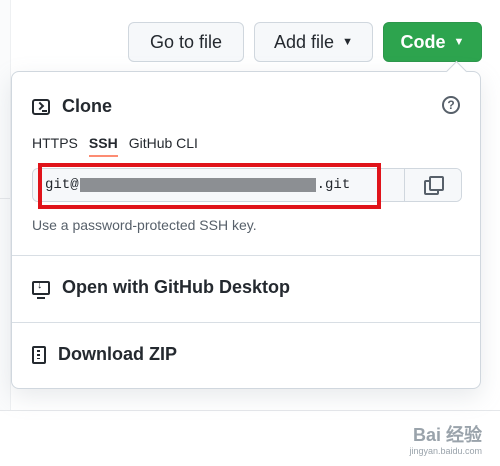 The height and width of the screenshot is (466, 500). I want to click on clone-title: Clone, so click(87, 106).